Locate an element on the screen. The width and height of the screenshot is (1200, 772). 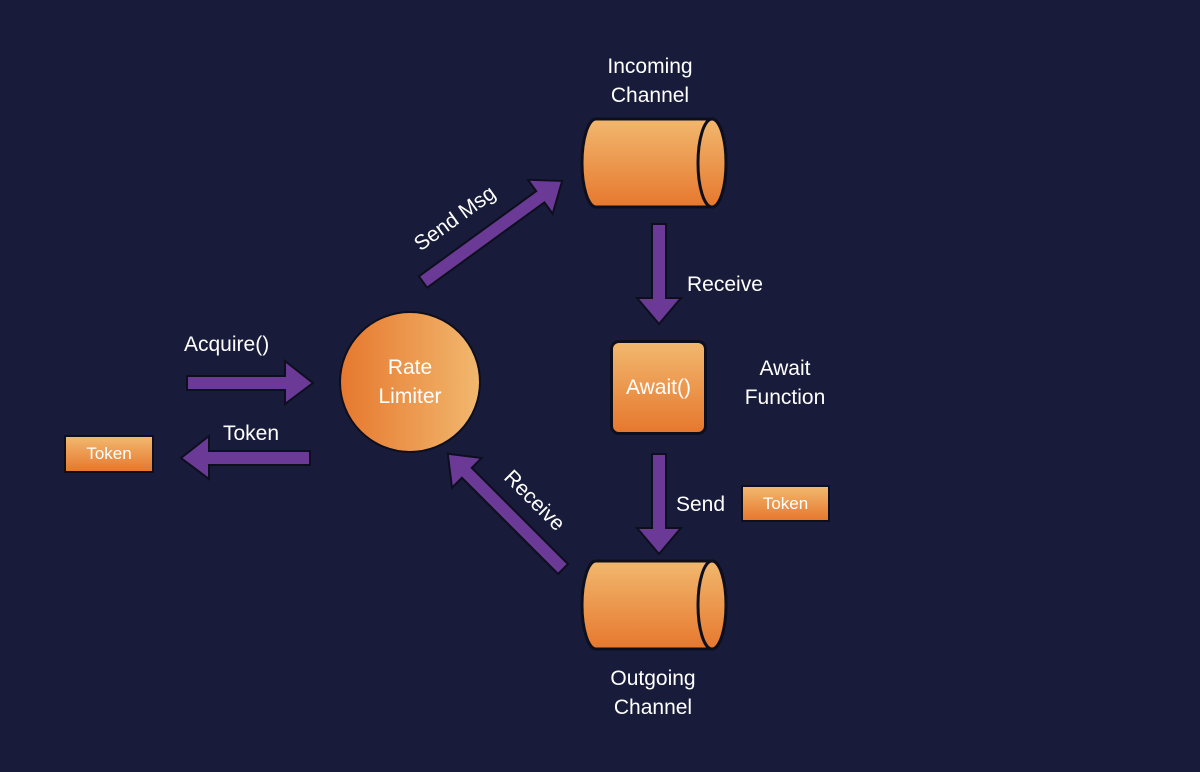
token-left-label: Token is located at coordinates (109, 453).